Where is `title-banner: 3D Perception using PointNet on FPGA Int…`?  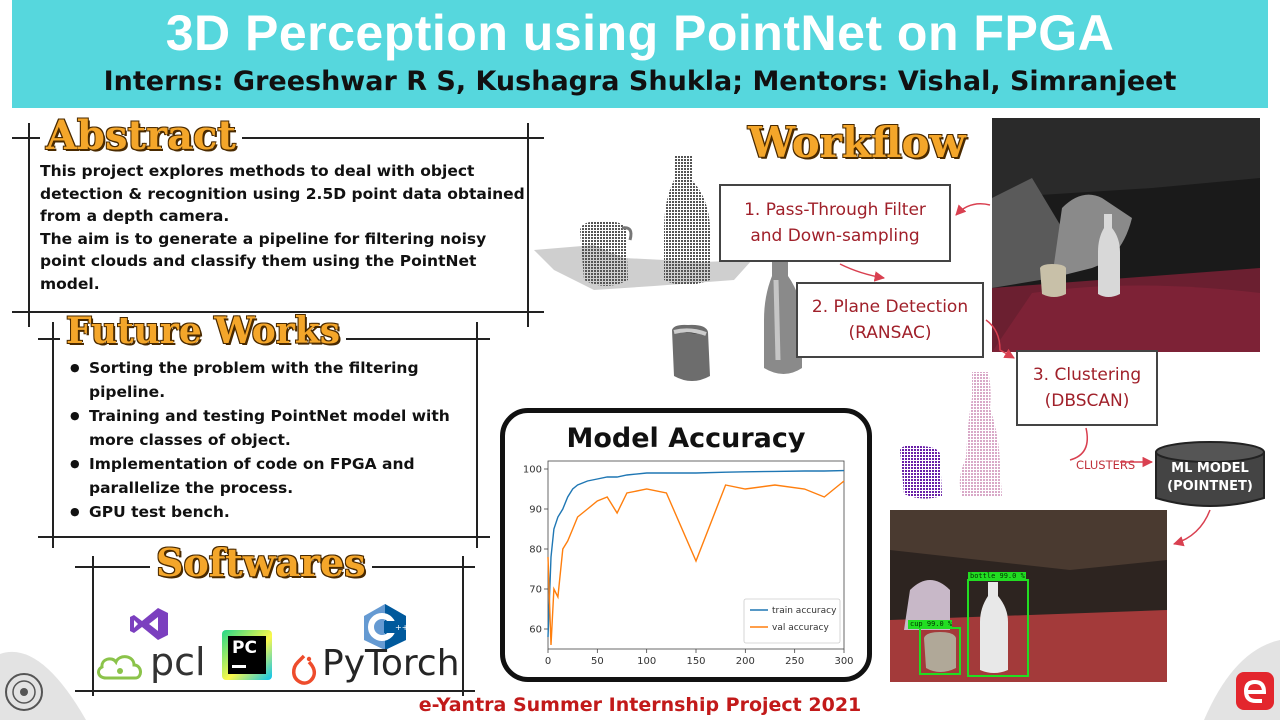
title-banner: 3D Perception using PointNet on FPGA Int… is located at coordinates (640, 54).